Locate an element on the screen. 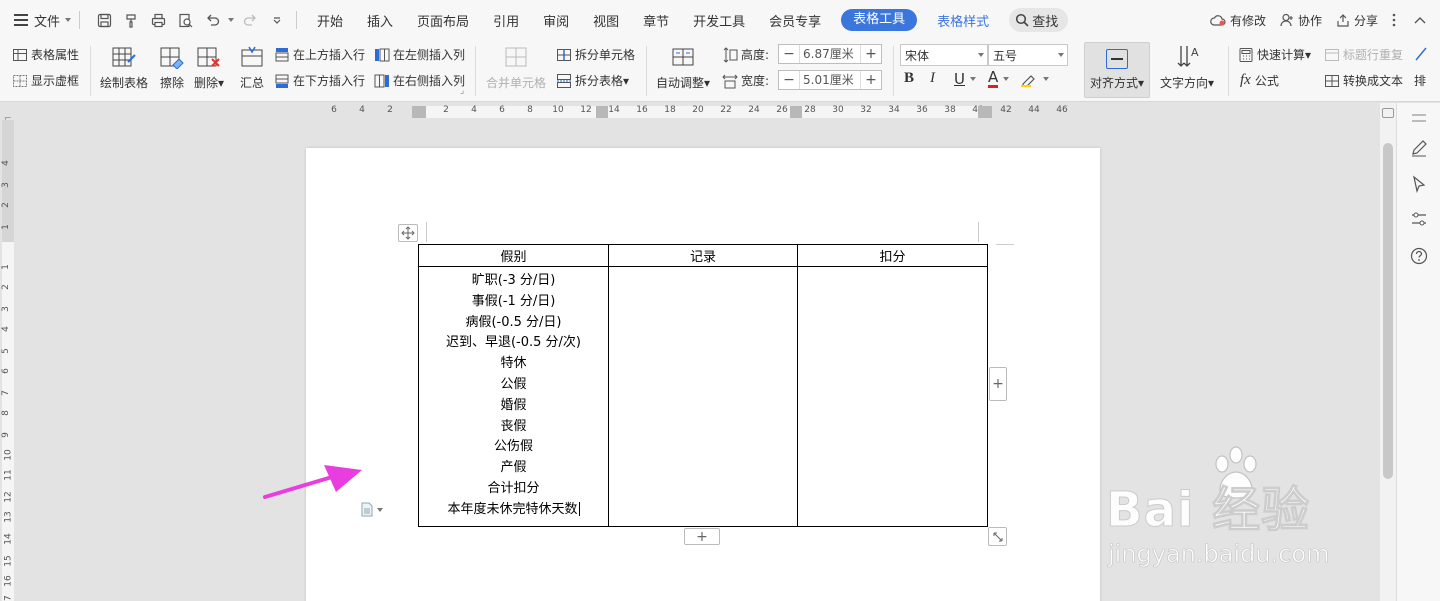 The image size is (1440, 601). height-stepper: − 6.87厘米 + is located at coordinates (830, 54).